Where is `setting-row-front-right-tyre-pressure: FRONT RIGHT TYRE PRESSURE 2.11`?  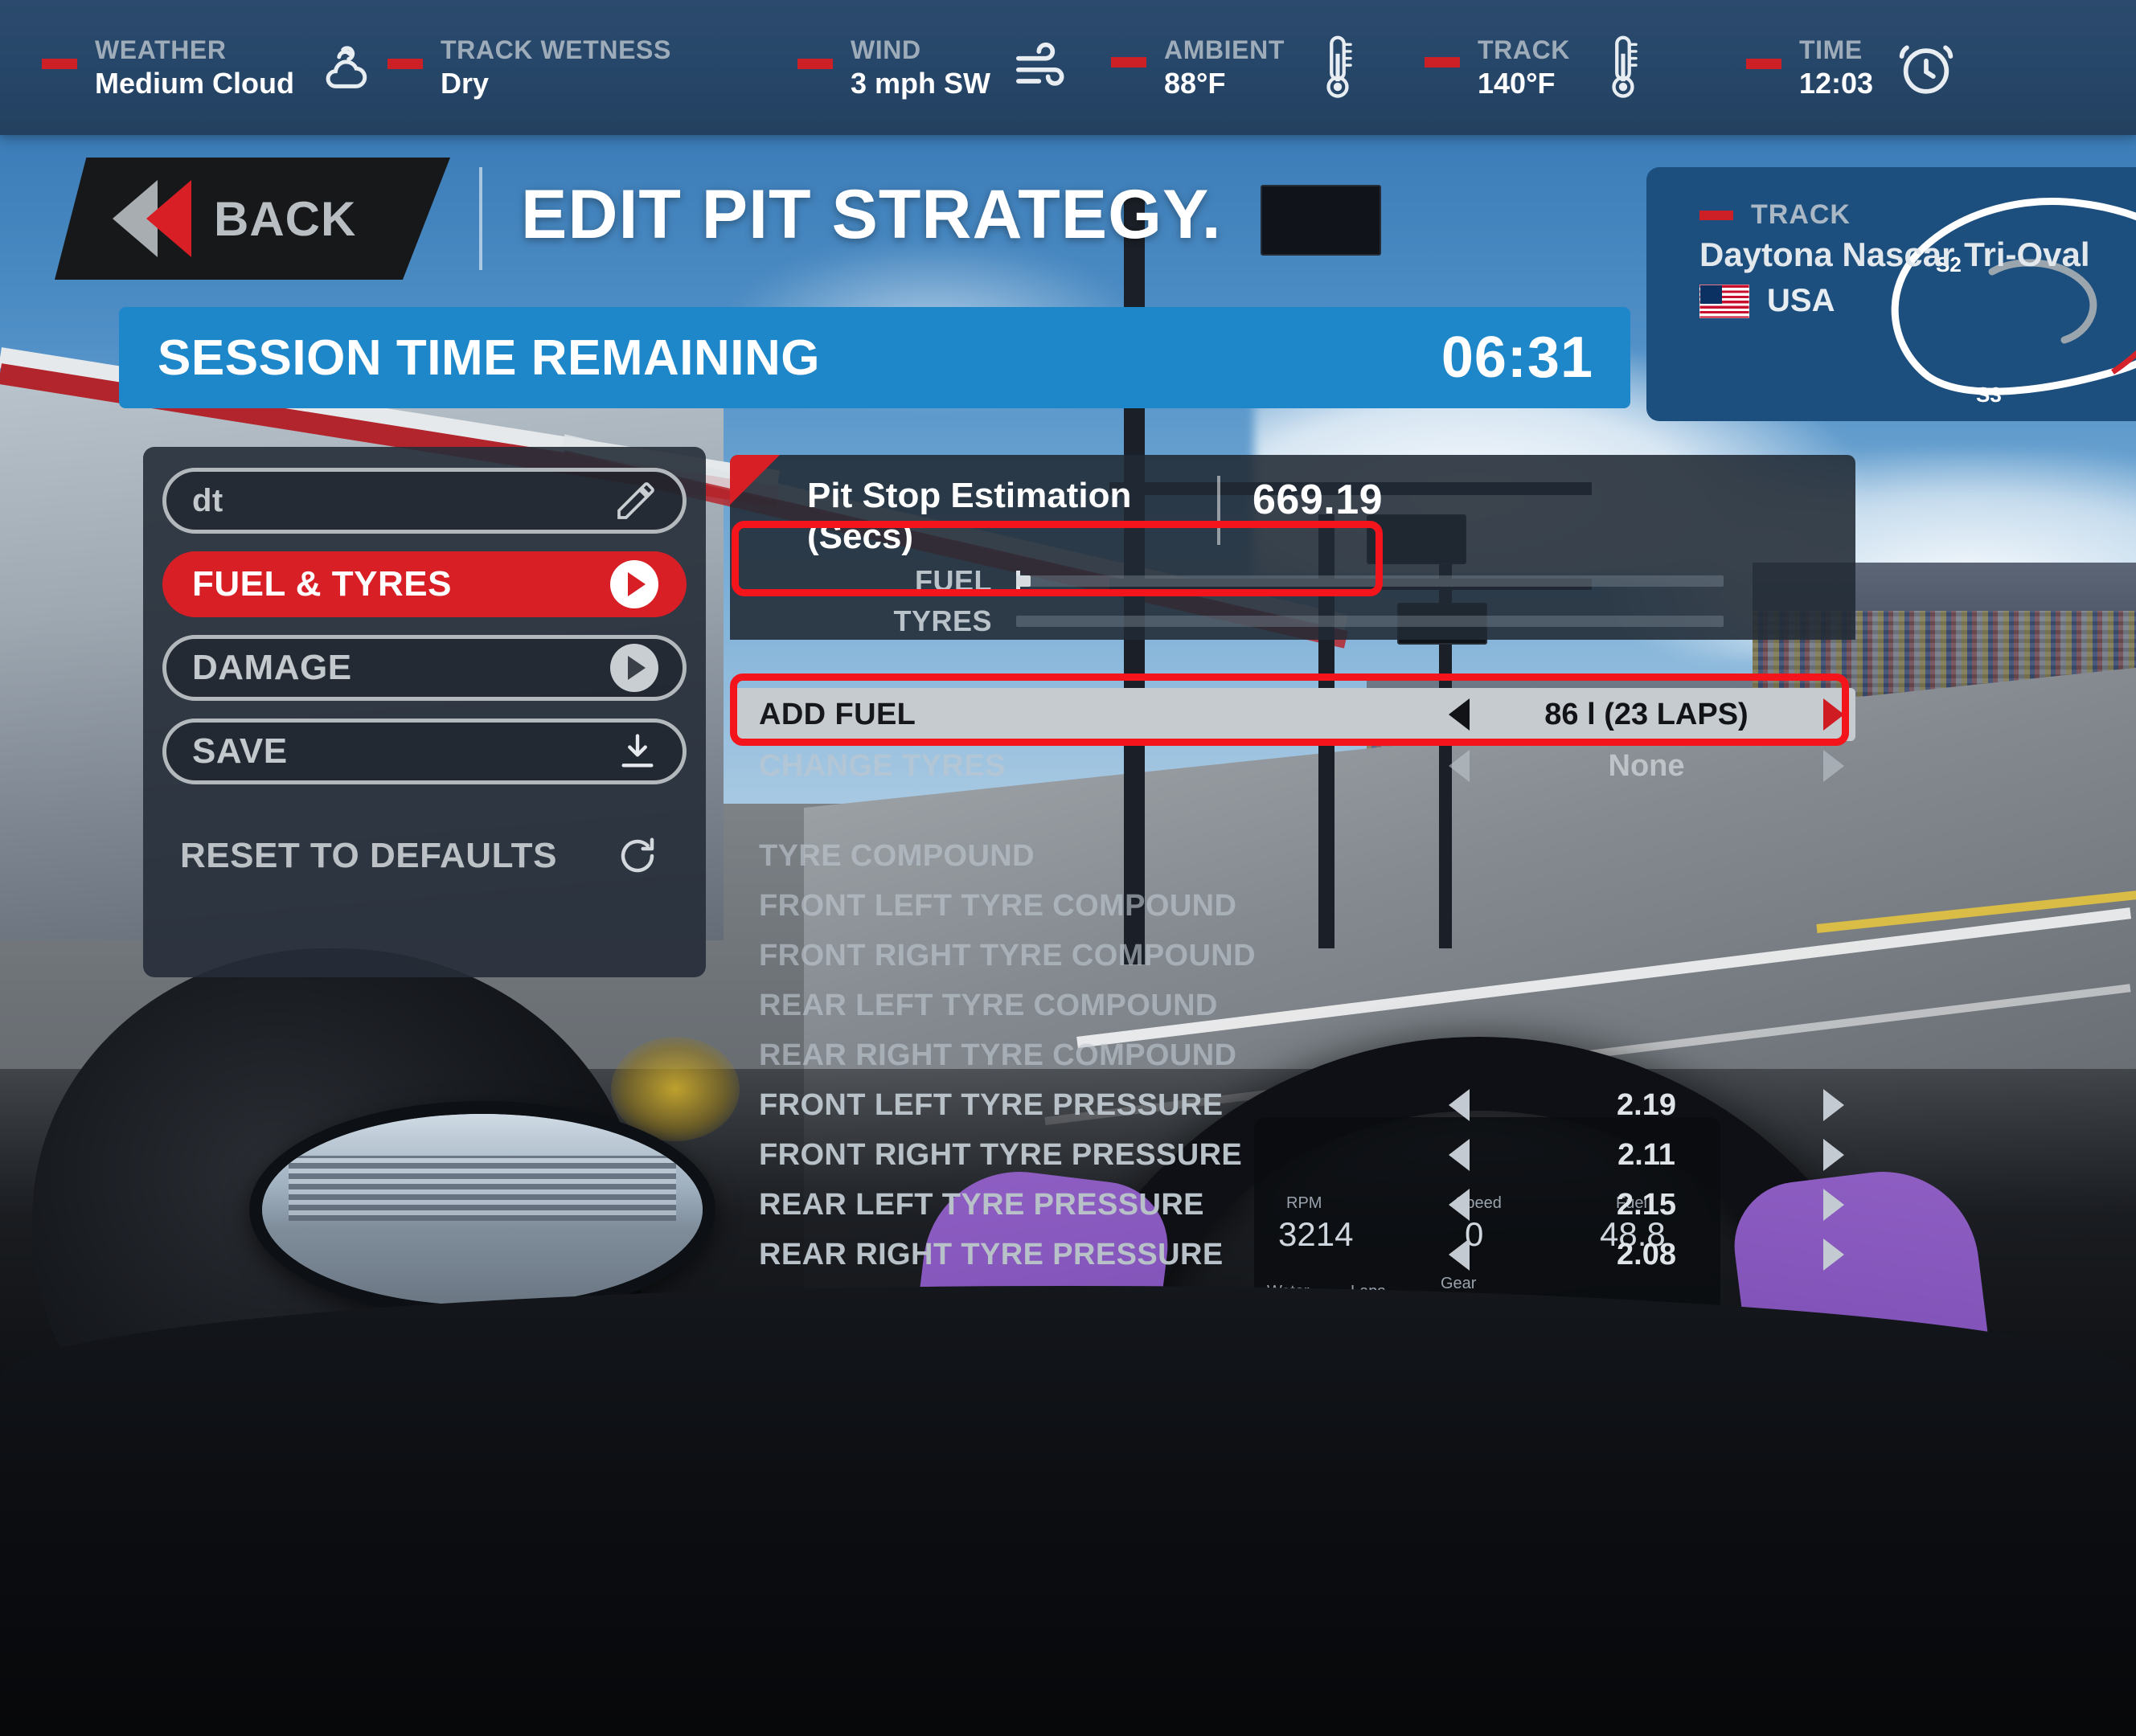 setting-row-front-right-tyre-pressure: FRONT RIGHT TYRE PRESSURE 2.11 is located at coordinates (1292, 1155).